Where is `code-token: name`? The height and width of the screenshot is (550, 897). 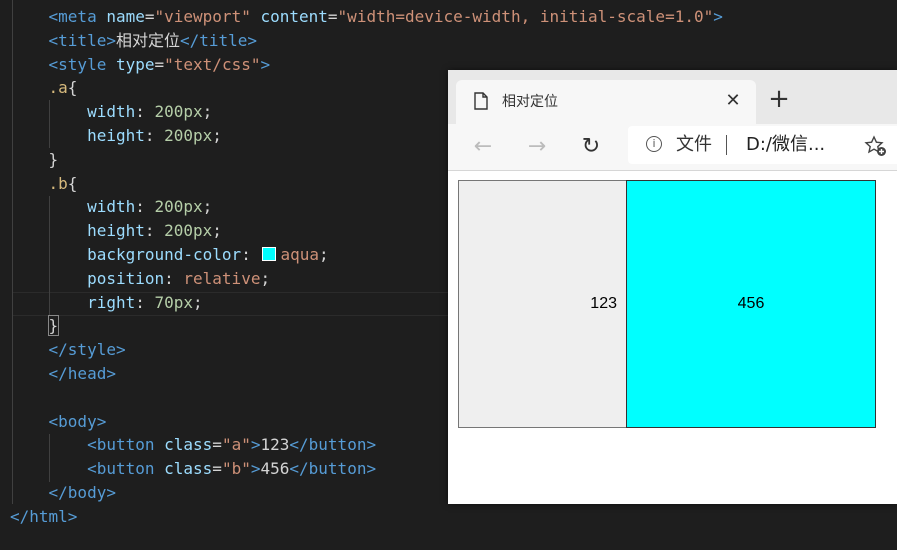 code-token: name is located at coordinates (125, 16).